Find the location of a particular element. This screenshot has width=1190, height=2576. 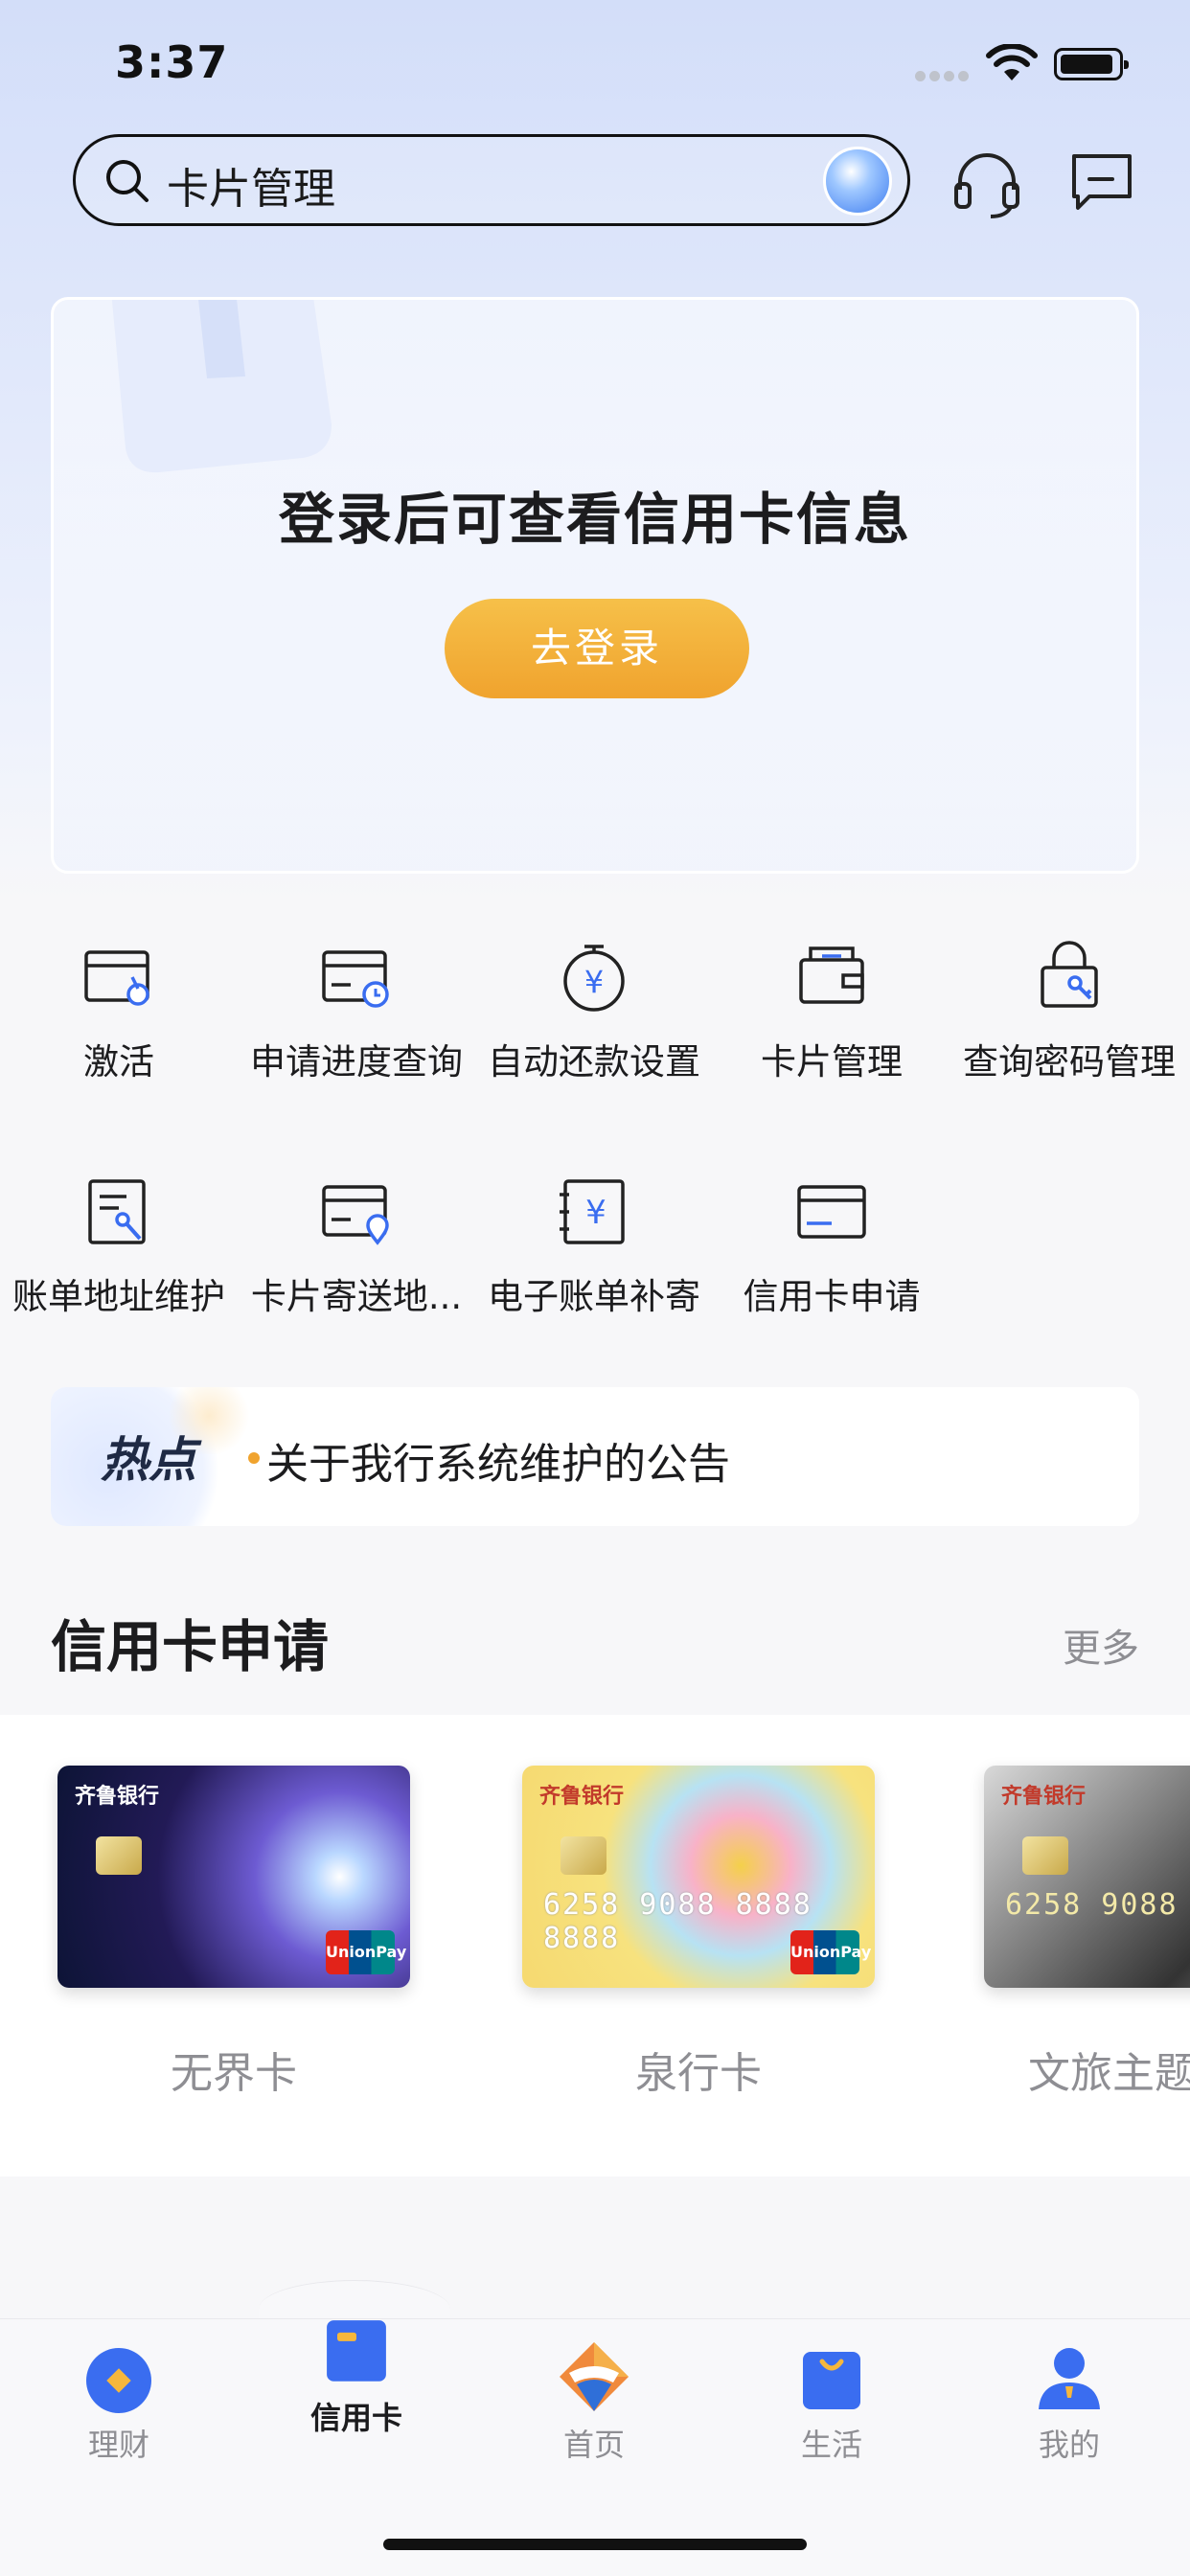

bottom-tab-bar: 理财 信用卡 首页 生活 我的 is located at coordinates (595, 2447).